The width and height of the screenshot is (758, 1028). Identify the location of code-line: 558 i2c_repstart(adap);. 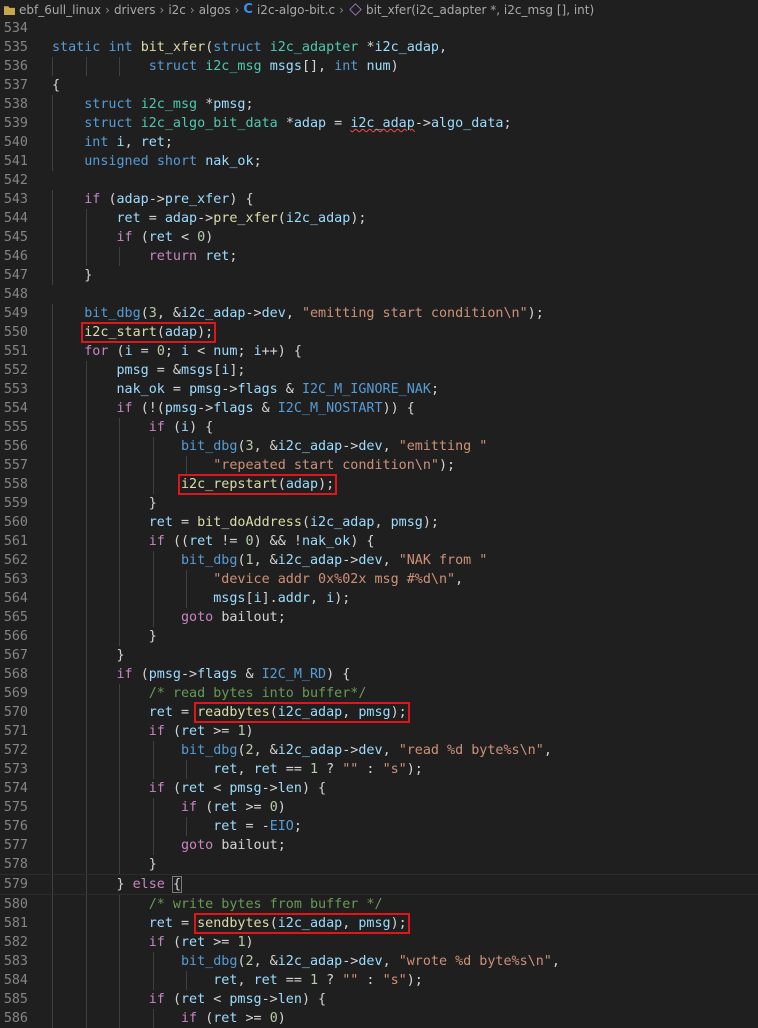
(379, 484).